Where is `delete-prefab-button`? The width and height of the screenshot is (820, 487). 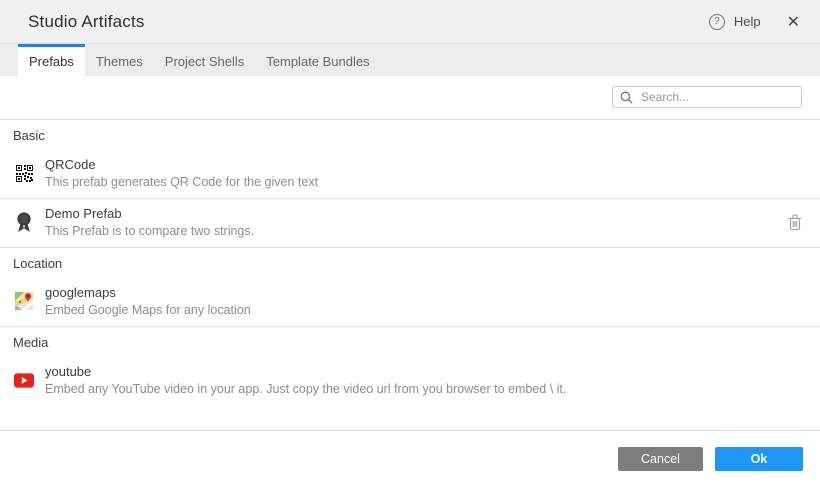 delete-prefab-button is located at coordinates (795, 222).